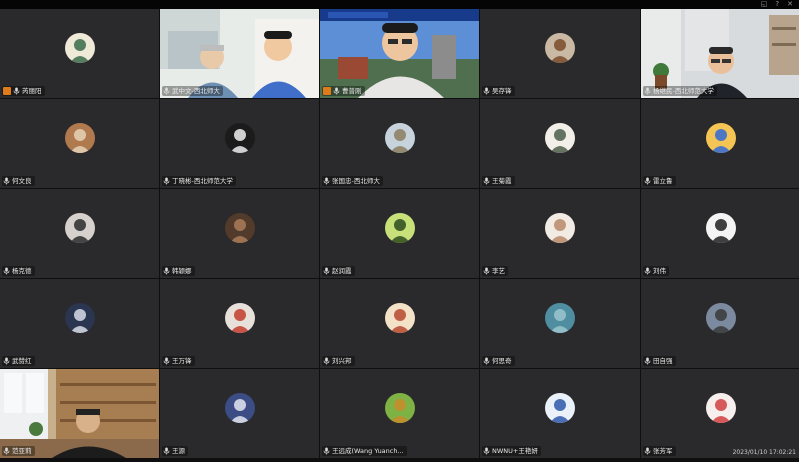 The image size is (799, 462). What do you see at coordinates (560, 53) in the screenshot?
I see `participant-tile: 吴存锋` at bounding box center [560, 53].